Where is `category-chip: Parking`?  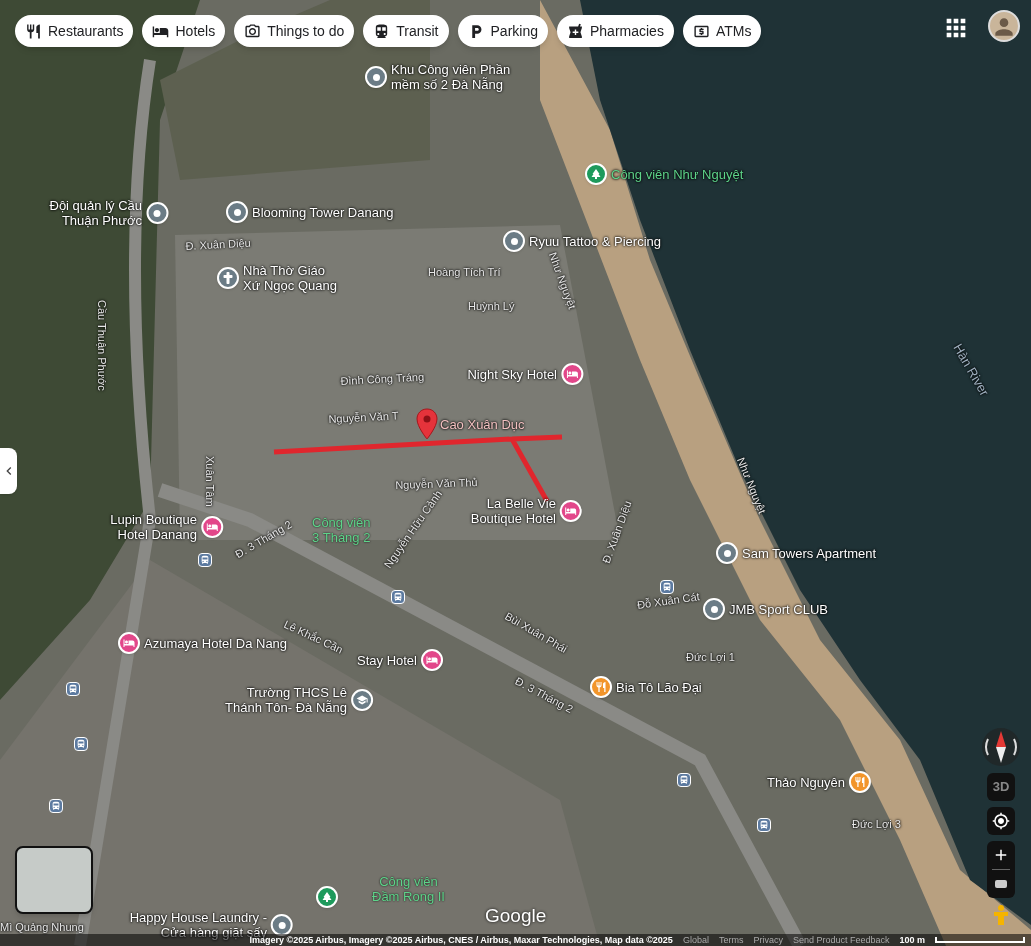
category-chip: Parking is located at coordinates (502, 31).